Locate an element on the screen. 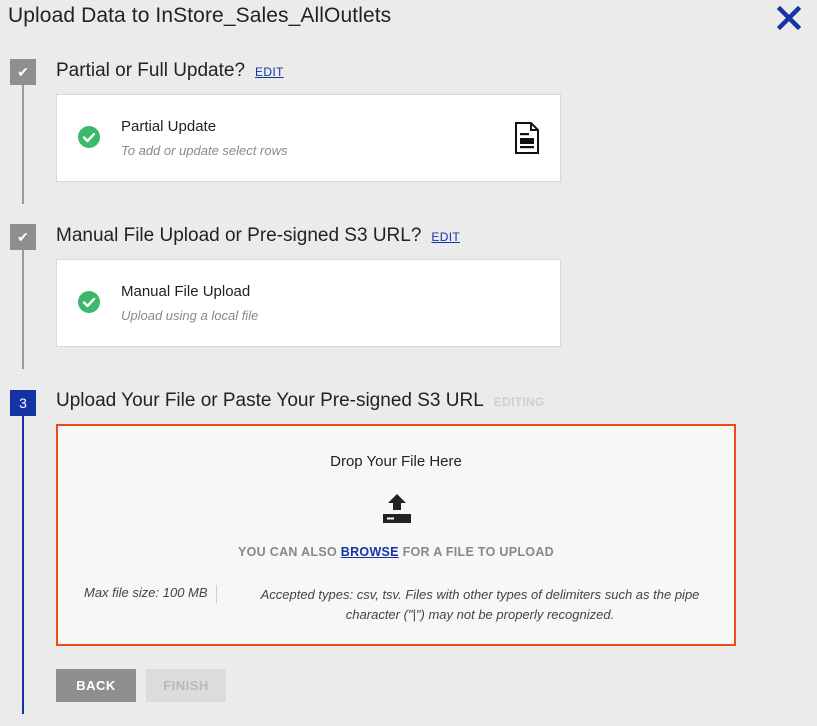 The width and height of the screenshot is (817, 726). step-1-complete-marker: ✔ is located at coordinates (23, 72).